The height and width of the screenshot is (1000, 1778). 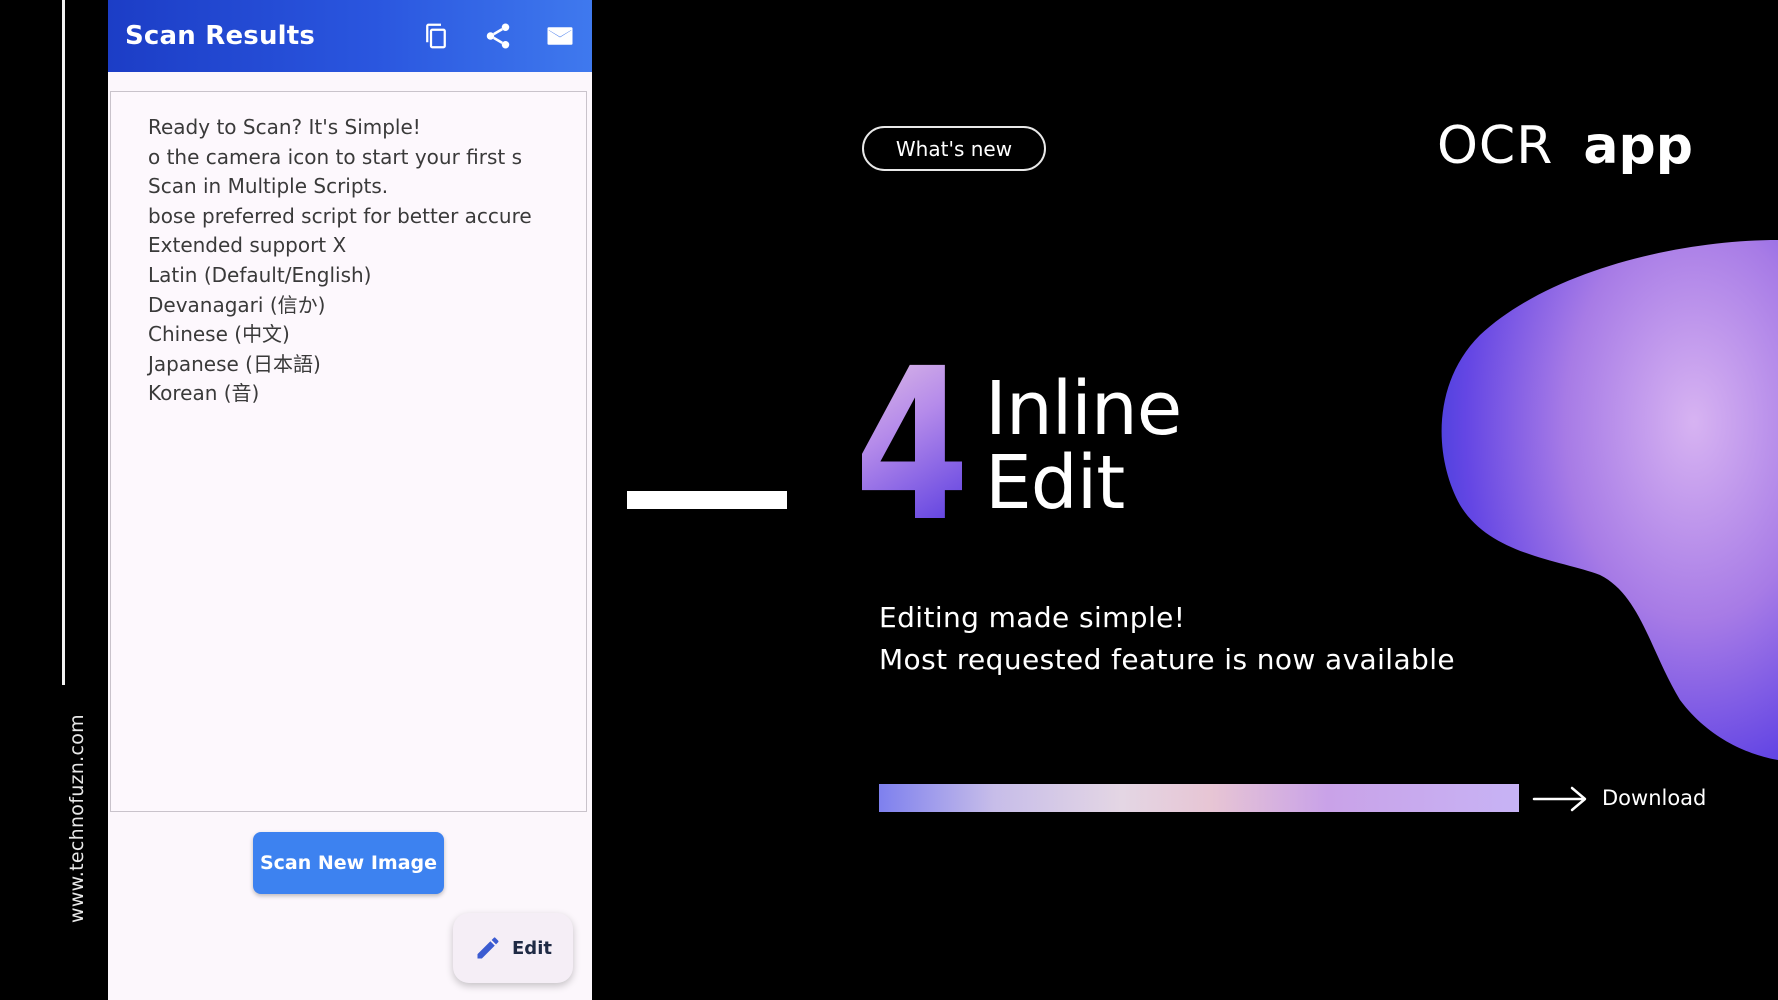 What do you see at coordinates (204, 393) in the screenshot?
I see `text-line: Korean (音)` at bounding box center [204, 393].